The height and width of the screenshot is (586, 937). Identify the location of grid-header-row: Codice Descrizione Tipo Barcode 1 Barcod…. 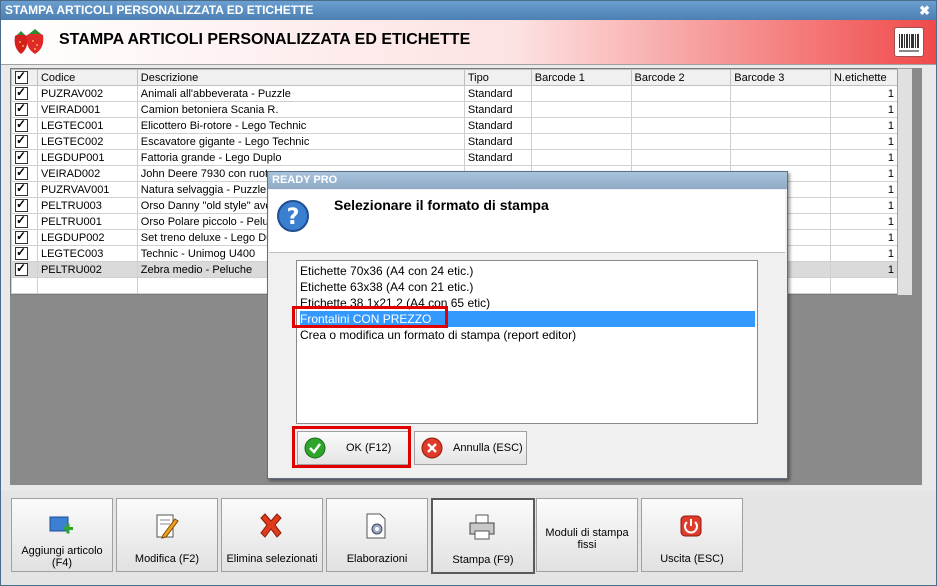
(455, 77).